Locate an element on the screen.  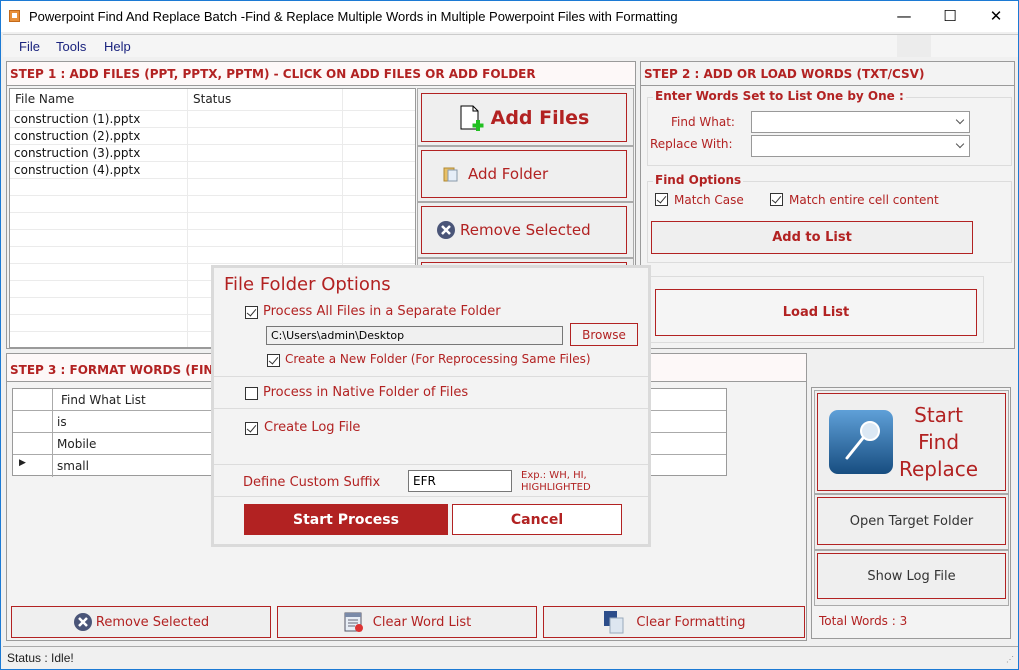
current-row-indicator-icon: ▶ is located at coordinates (22, 463).